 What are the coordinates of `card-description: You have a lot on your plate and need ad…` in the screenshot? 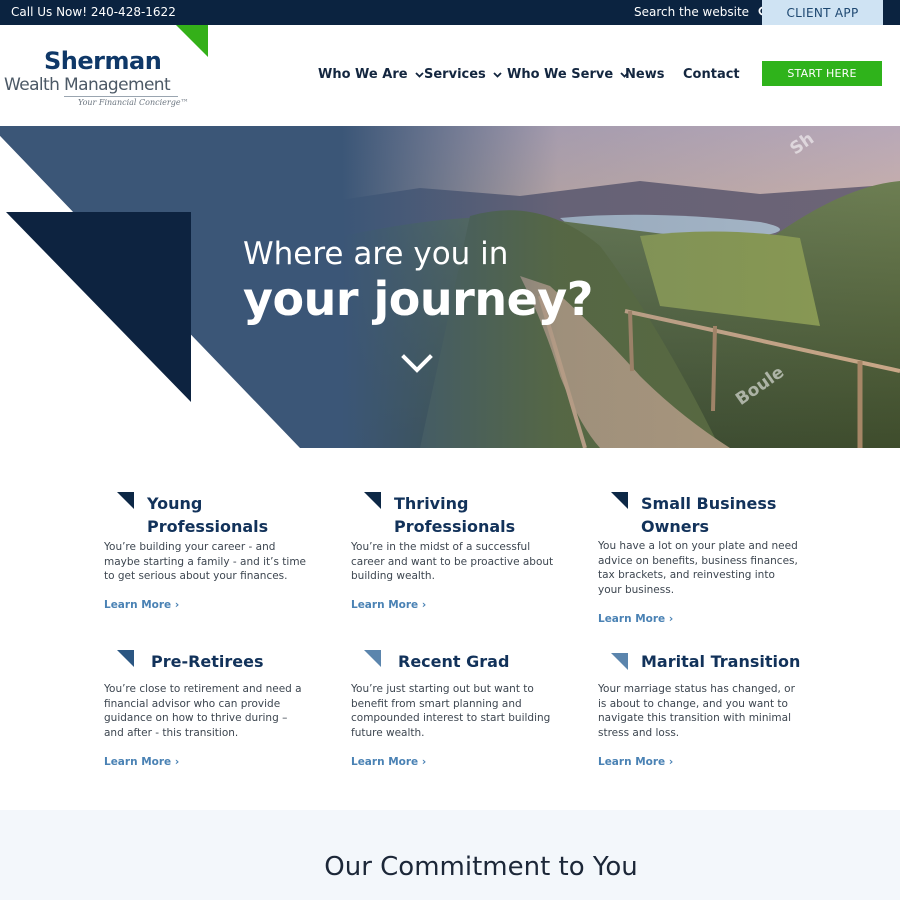 It's located at (698, 568).